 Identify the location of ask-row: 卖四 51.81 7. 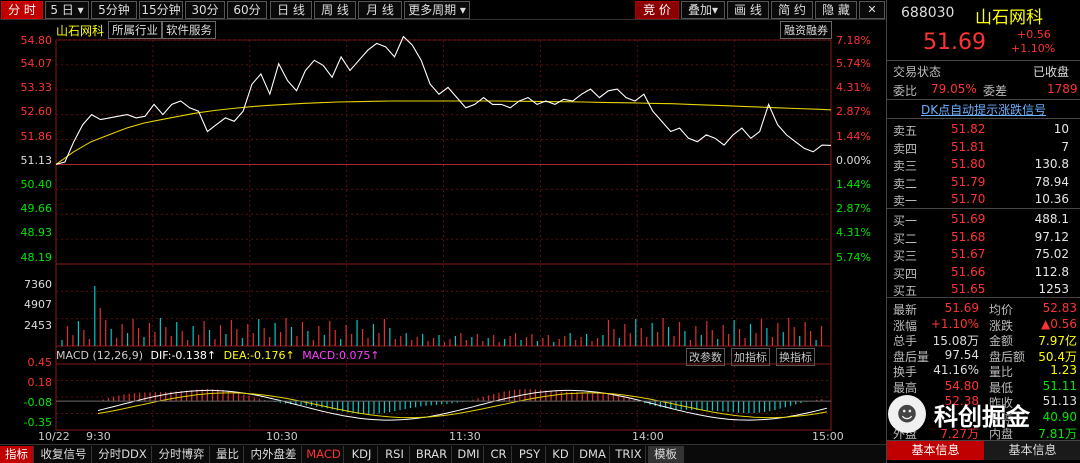
(983, 148).